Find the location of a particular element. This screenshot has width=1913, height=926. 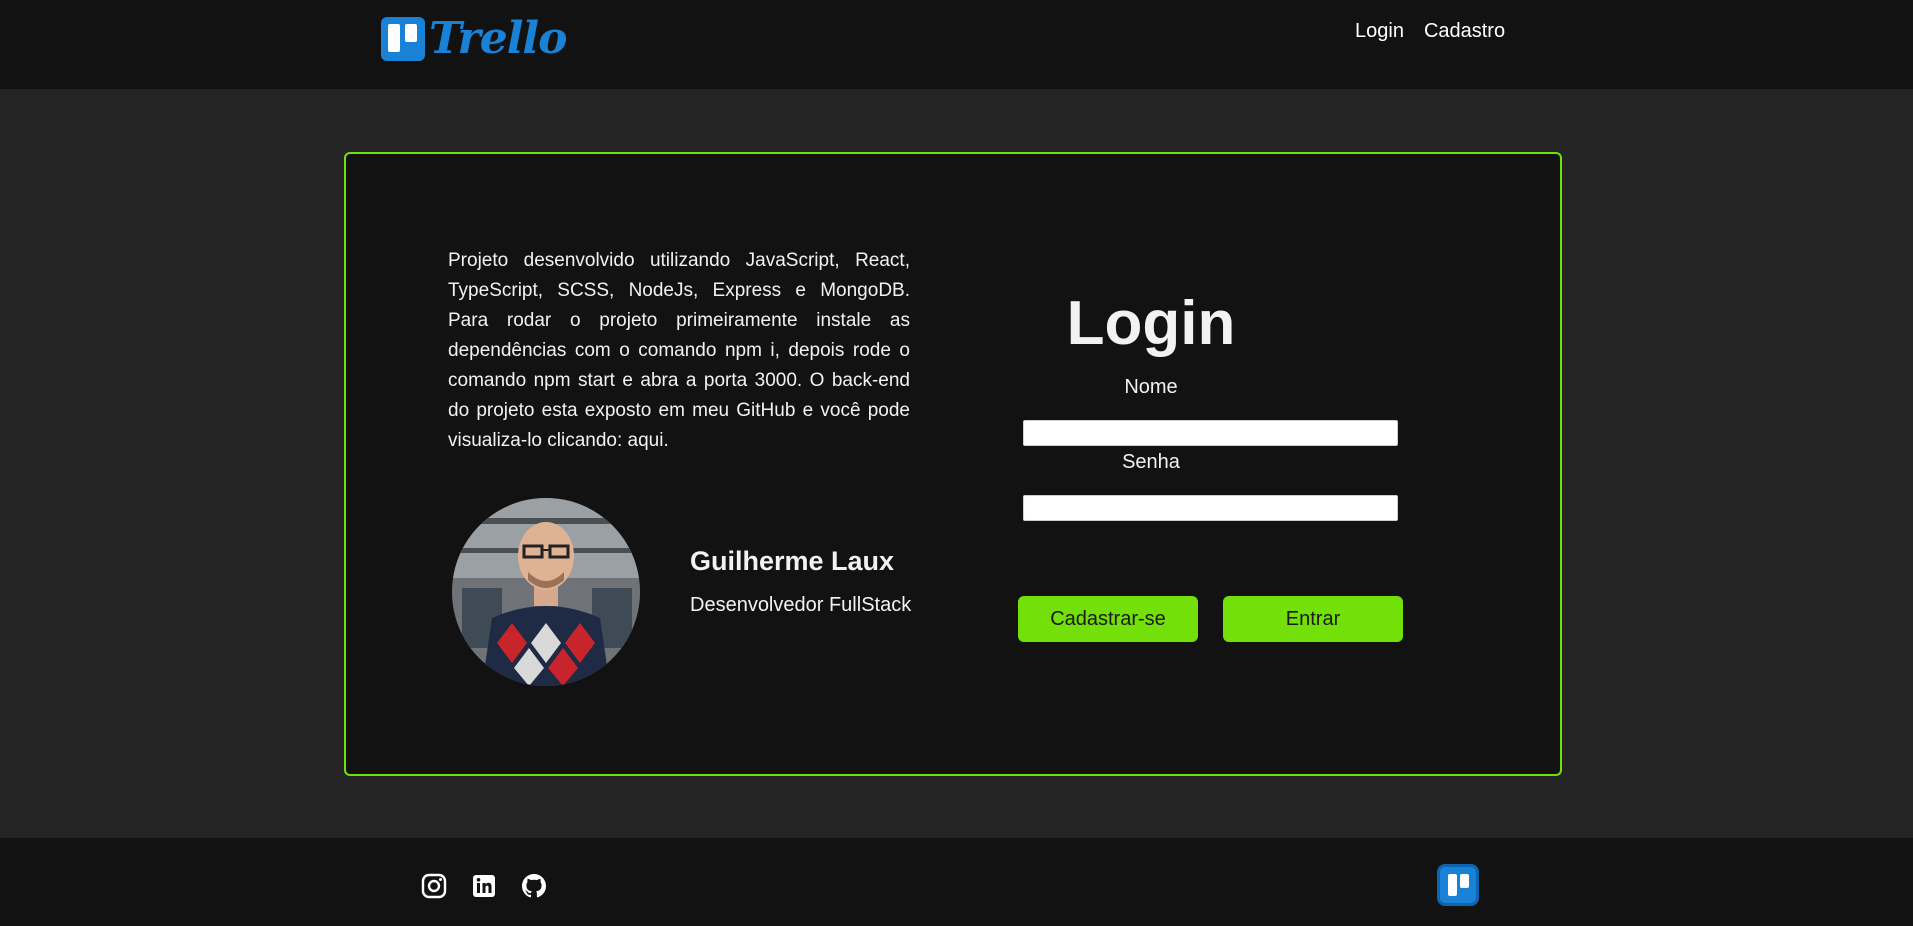

signup-button: Cadastrar-se is located at coordinates (1108, 619).